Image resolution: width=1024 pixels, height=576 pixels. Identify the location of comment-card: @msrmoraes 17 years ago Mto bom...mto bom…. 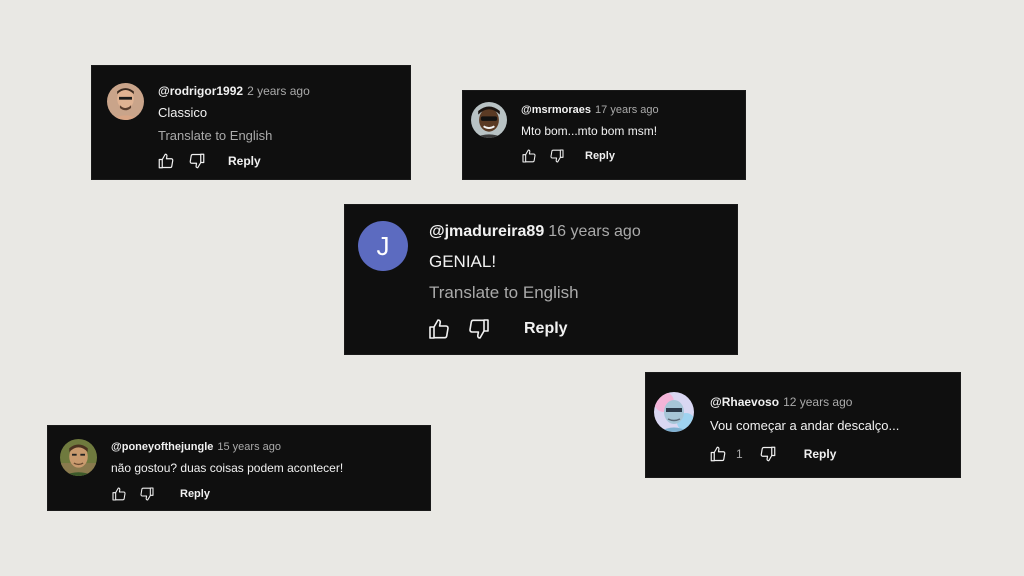
(604, 135).